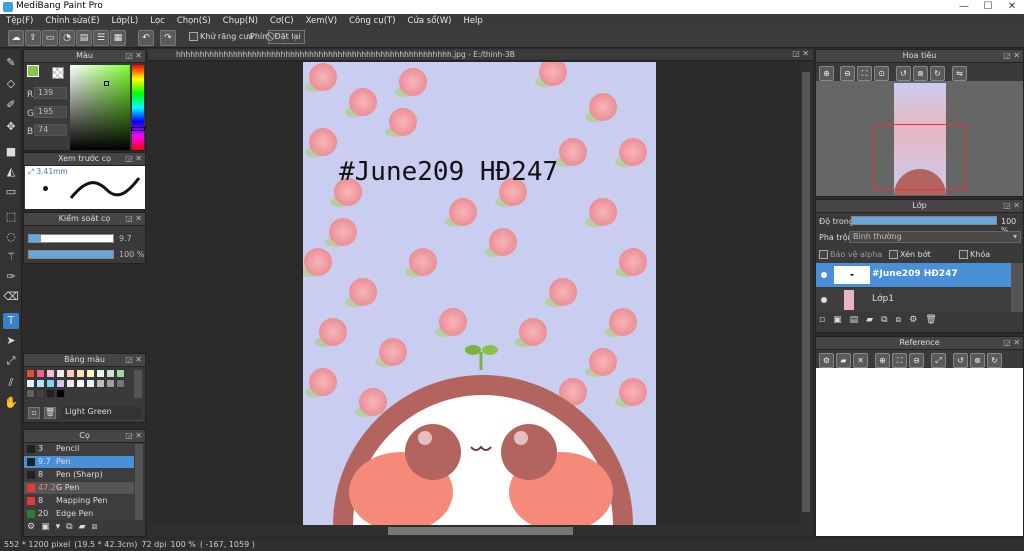 The height and width of the screenshot is (551, 1024). I want to click on new-8bit-layer-icon: ▤, so click(858, 320).